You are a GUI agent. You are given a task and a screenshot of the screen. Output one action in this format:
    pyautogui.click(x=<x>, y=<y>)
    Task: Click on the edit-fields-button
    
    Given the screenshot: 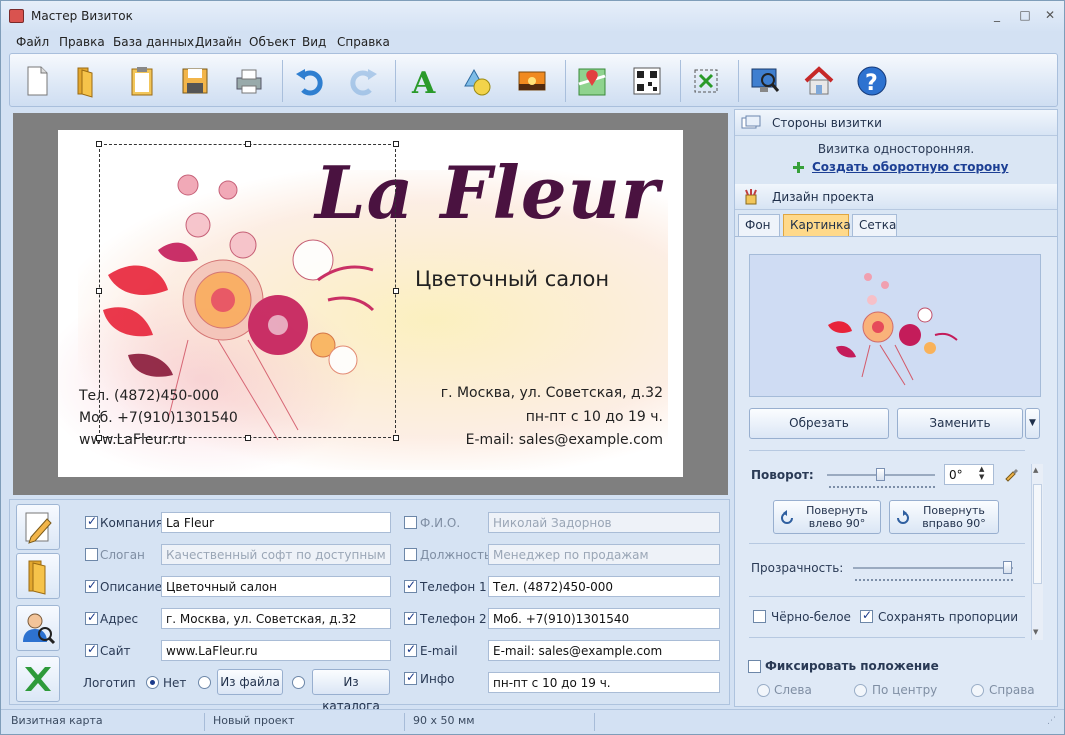 What is the action you would take?
    pyautogui.click(x=38, y=527)
    